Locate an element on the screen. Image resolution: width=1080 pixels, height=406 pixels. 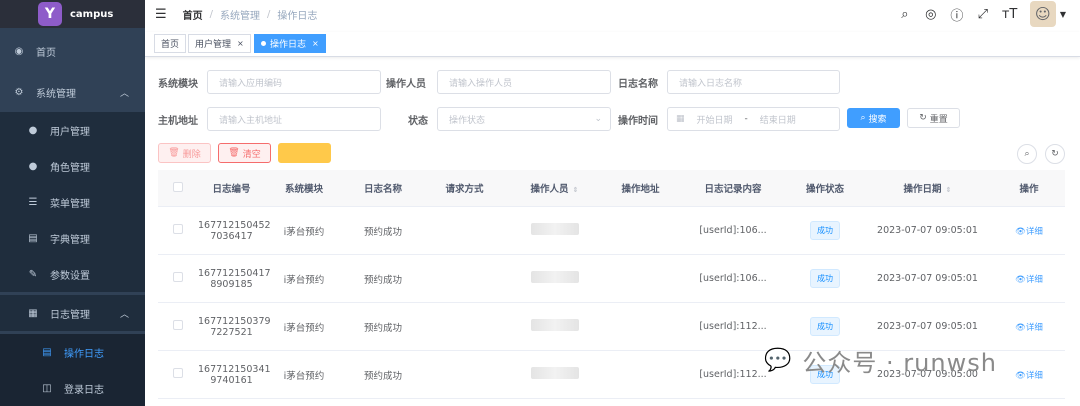
sidebar-item-menus: ☰ 菜单管理 is located at coordinates (72, 202).